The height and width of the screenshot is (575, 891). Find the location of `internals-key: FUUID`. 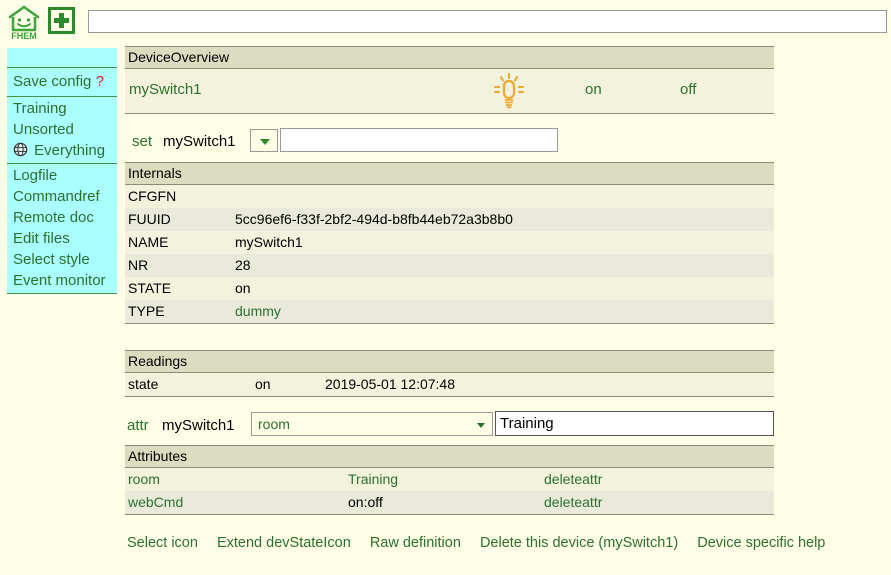

internals-key: FUUID is located at coordinates (149, 219).